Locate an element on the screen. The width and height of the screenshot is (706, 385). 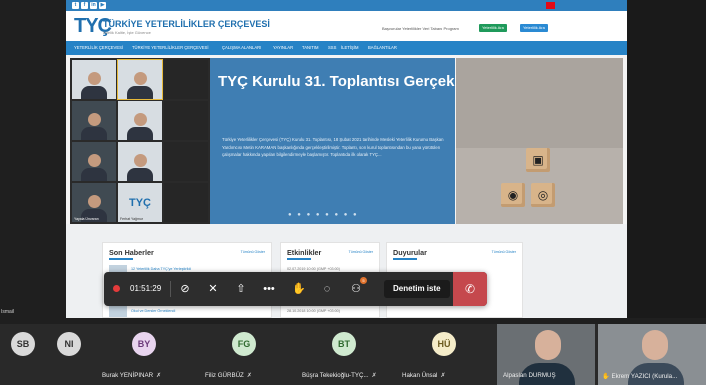
tyc-logo-icon: TYÇ is located at coordinates (140, 202).